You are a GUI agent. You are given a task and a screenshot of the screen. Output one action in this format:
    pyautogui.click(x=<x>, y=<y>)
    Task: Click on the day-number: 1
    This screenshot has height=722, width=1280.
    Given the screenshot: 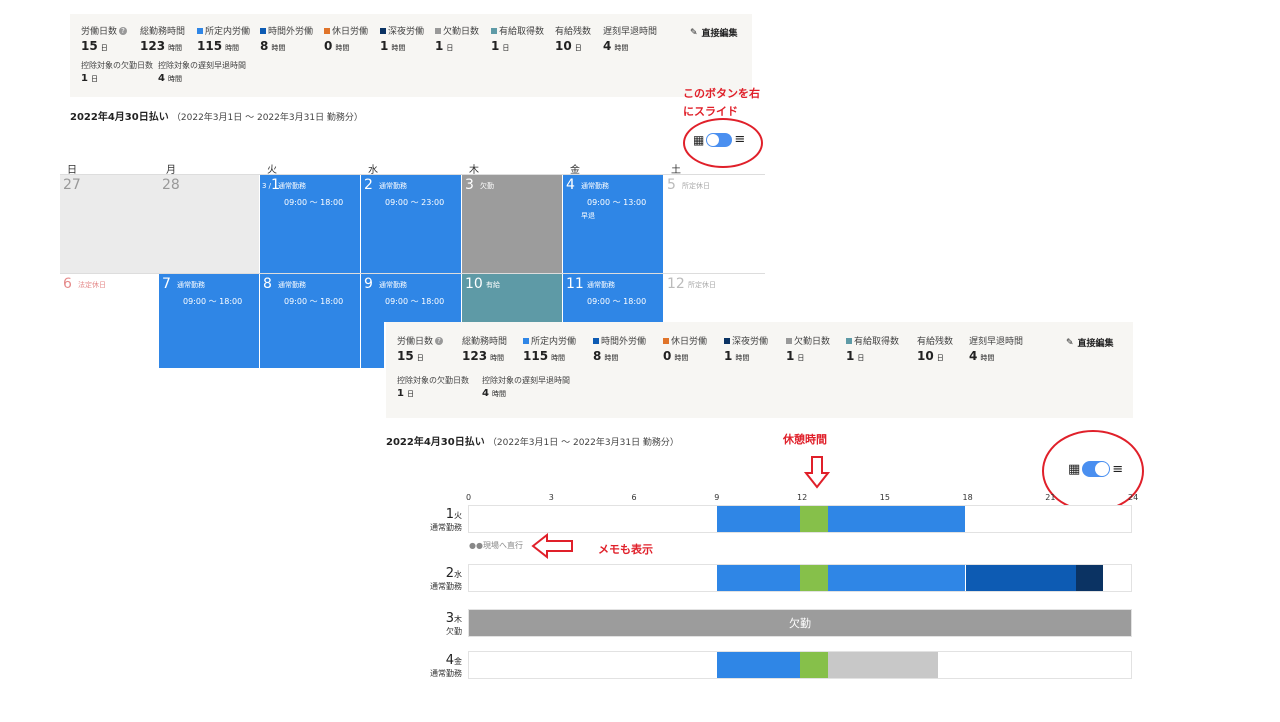 What is the action you would take?
    pyautogui.click(x=449, y=514)
    